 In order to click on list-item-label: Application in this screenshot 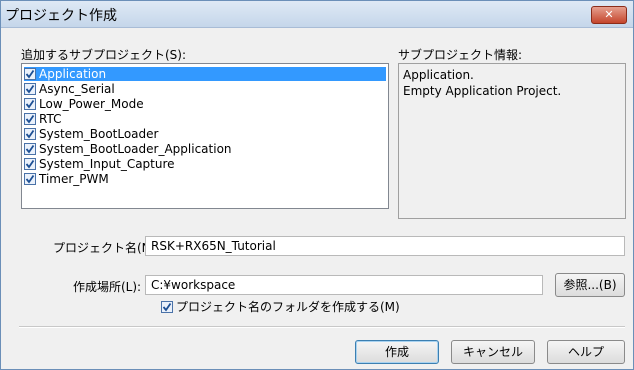, I will do `click(73, 74)`.